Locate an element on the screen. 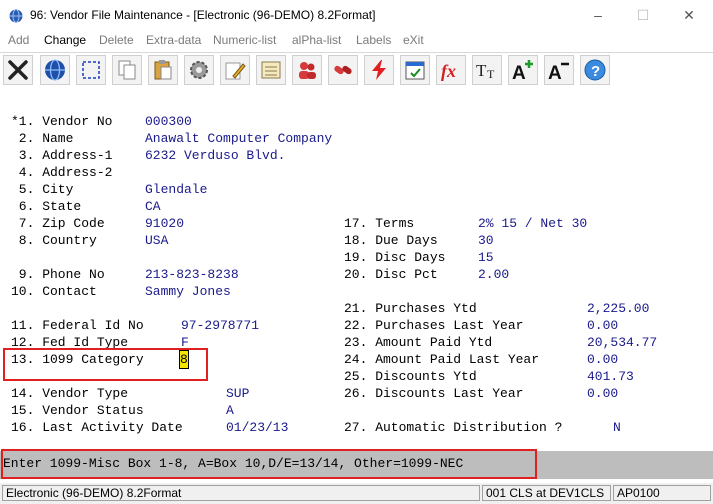 The image size is (713, 504). paste-icon is located at coordinates (163, 70).